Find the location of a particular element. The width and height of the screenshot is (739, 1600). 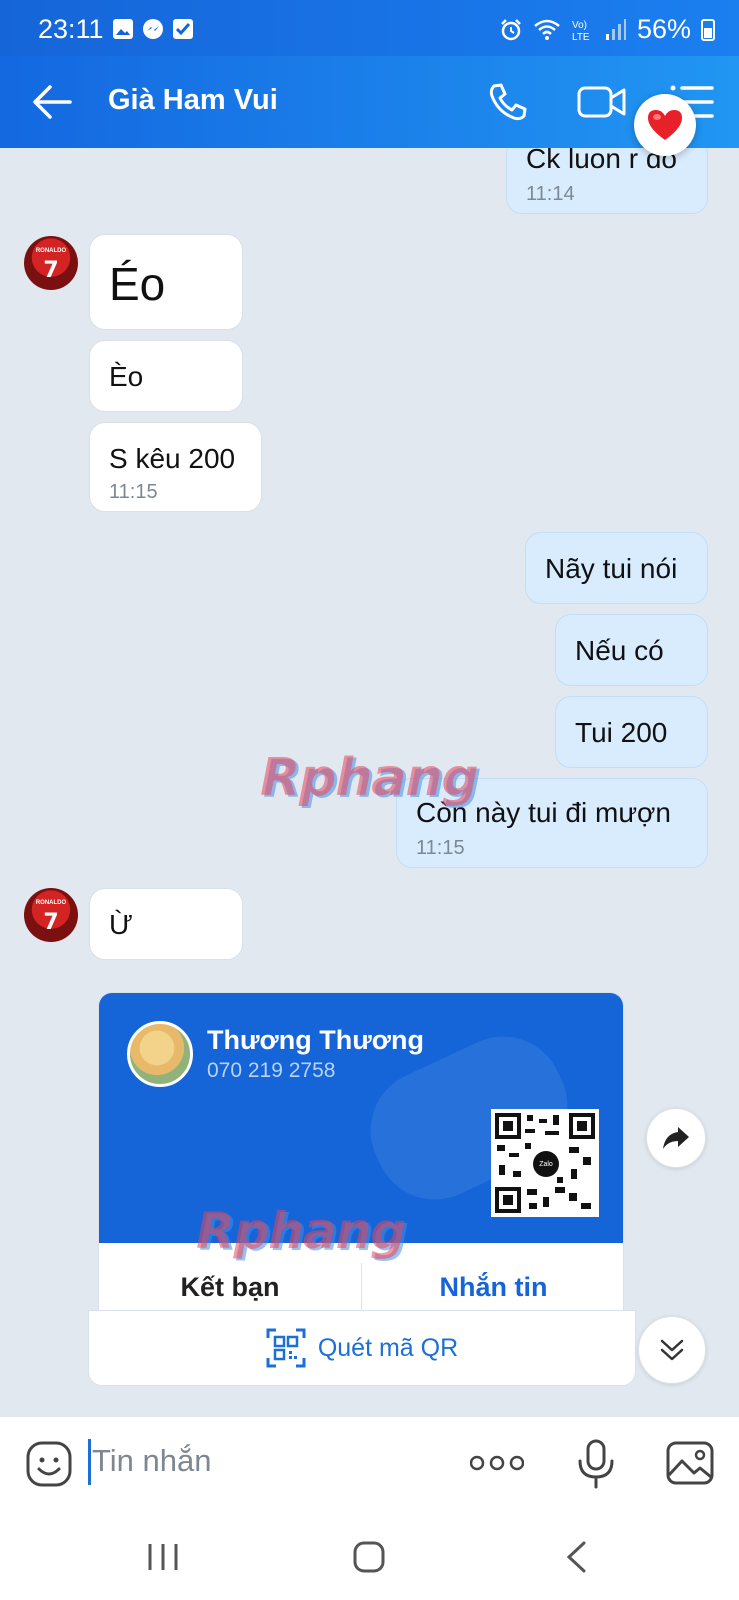

chevron-double-down-icon is located at coordinates (672, 1350).